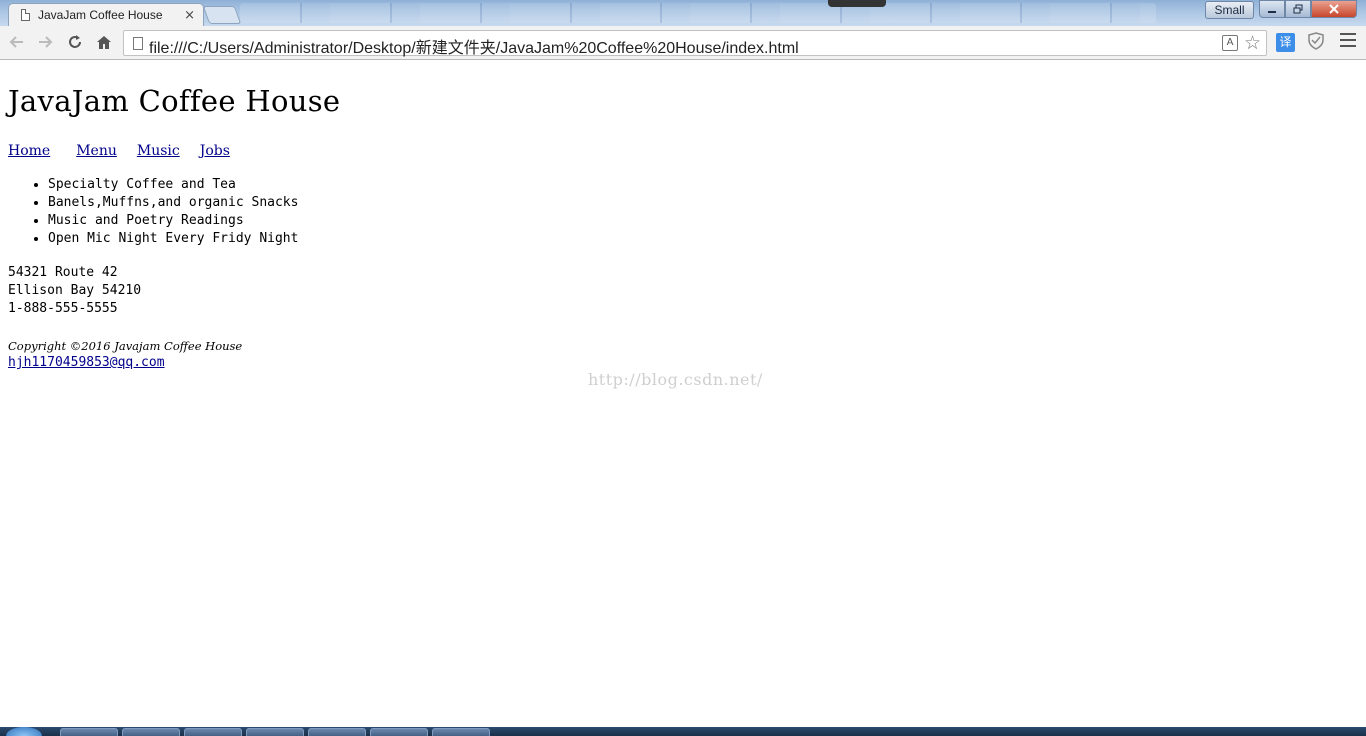  What do you see at coordinates (173, 203) in the screenshot?
I see `list-item: Banels,Muffns,and organic Snacks` at bounding box center [173, 203].